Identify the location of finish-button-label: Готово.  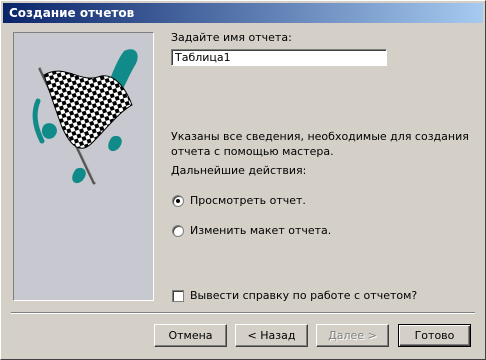
(434, 335).